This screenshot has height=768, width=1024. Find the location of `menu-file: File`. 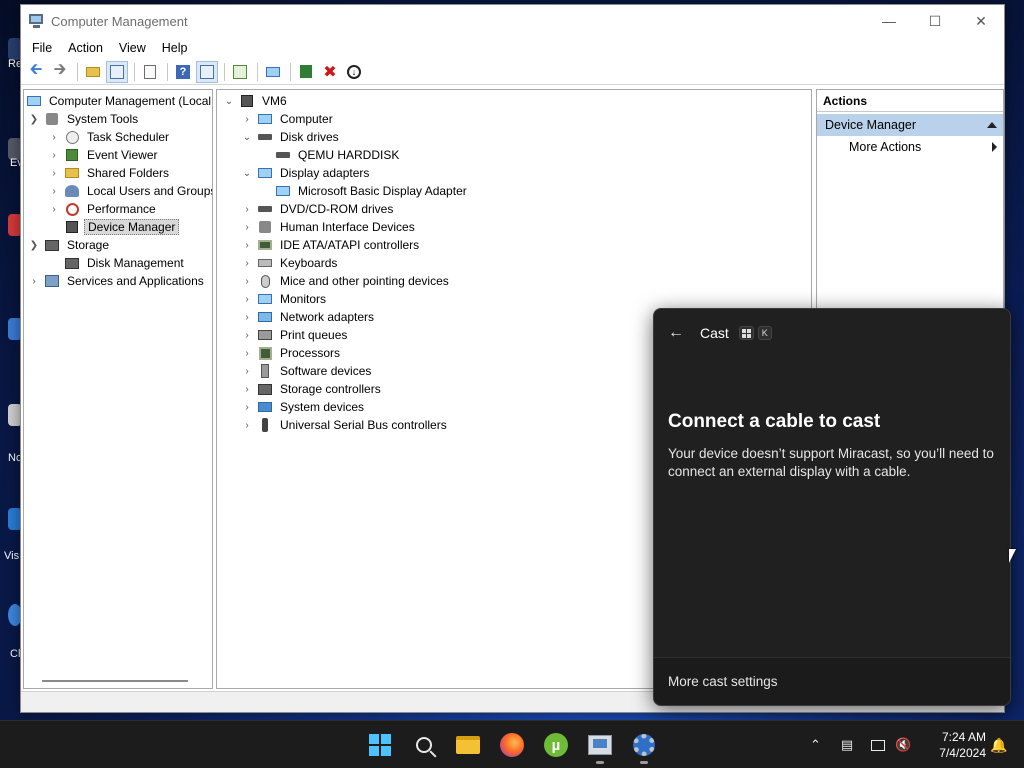

menu-file: File is located at coordinates (42, 48).